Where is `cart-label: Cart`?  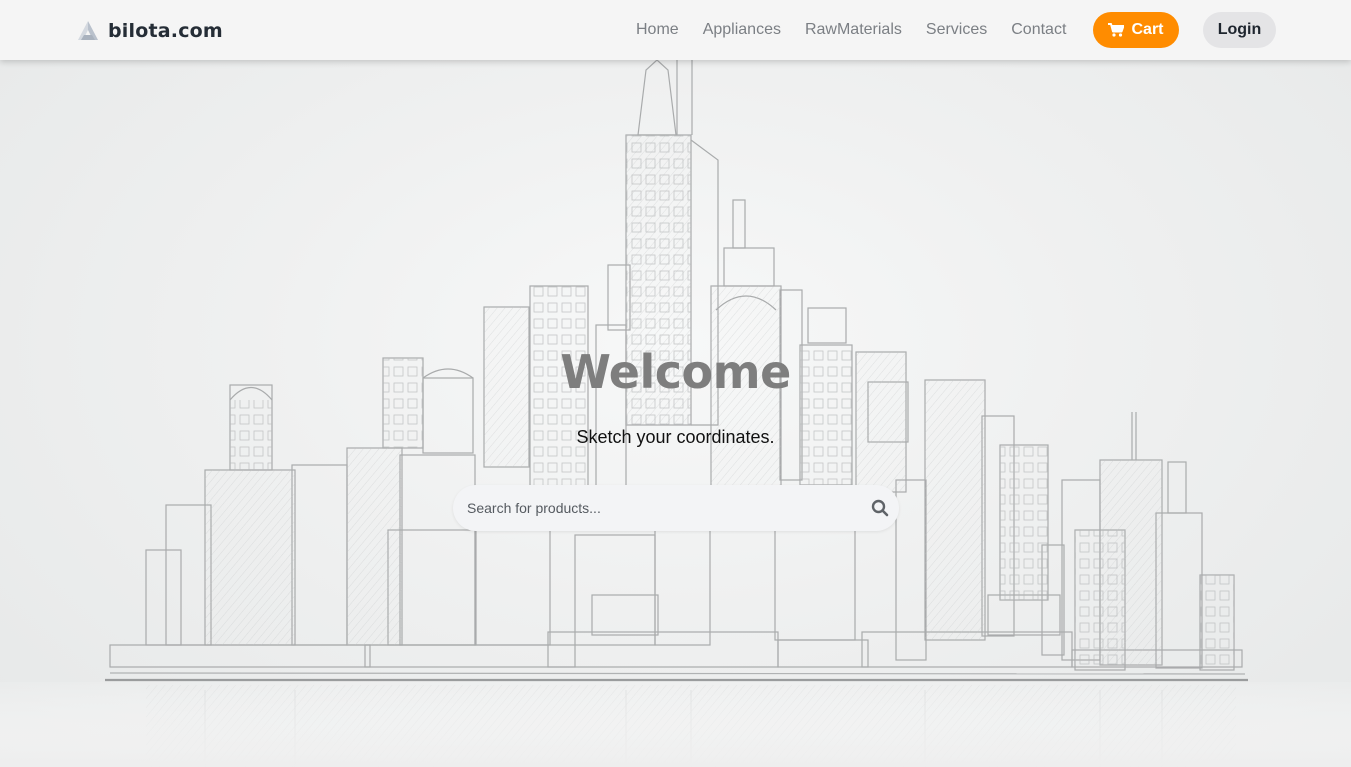
cart-label: Cart is located at coordinates (1147, 29).